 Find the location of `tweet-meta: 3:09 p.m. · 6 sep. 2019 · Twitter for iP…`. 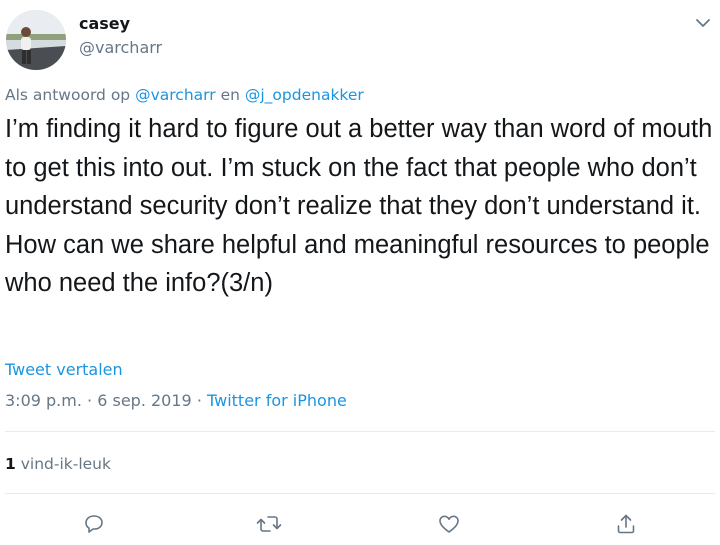

tweet-meta: 3:09 p.m. · 6 sep. 2019 · Twitter for iP… is located at coordinates (176, 401).